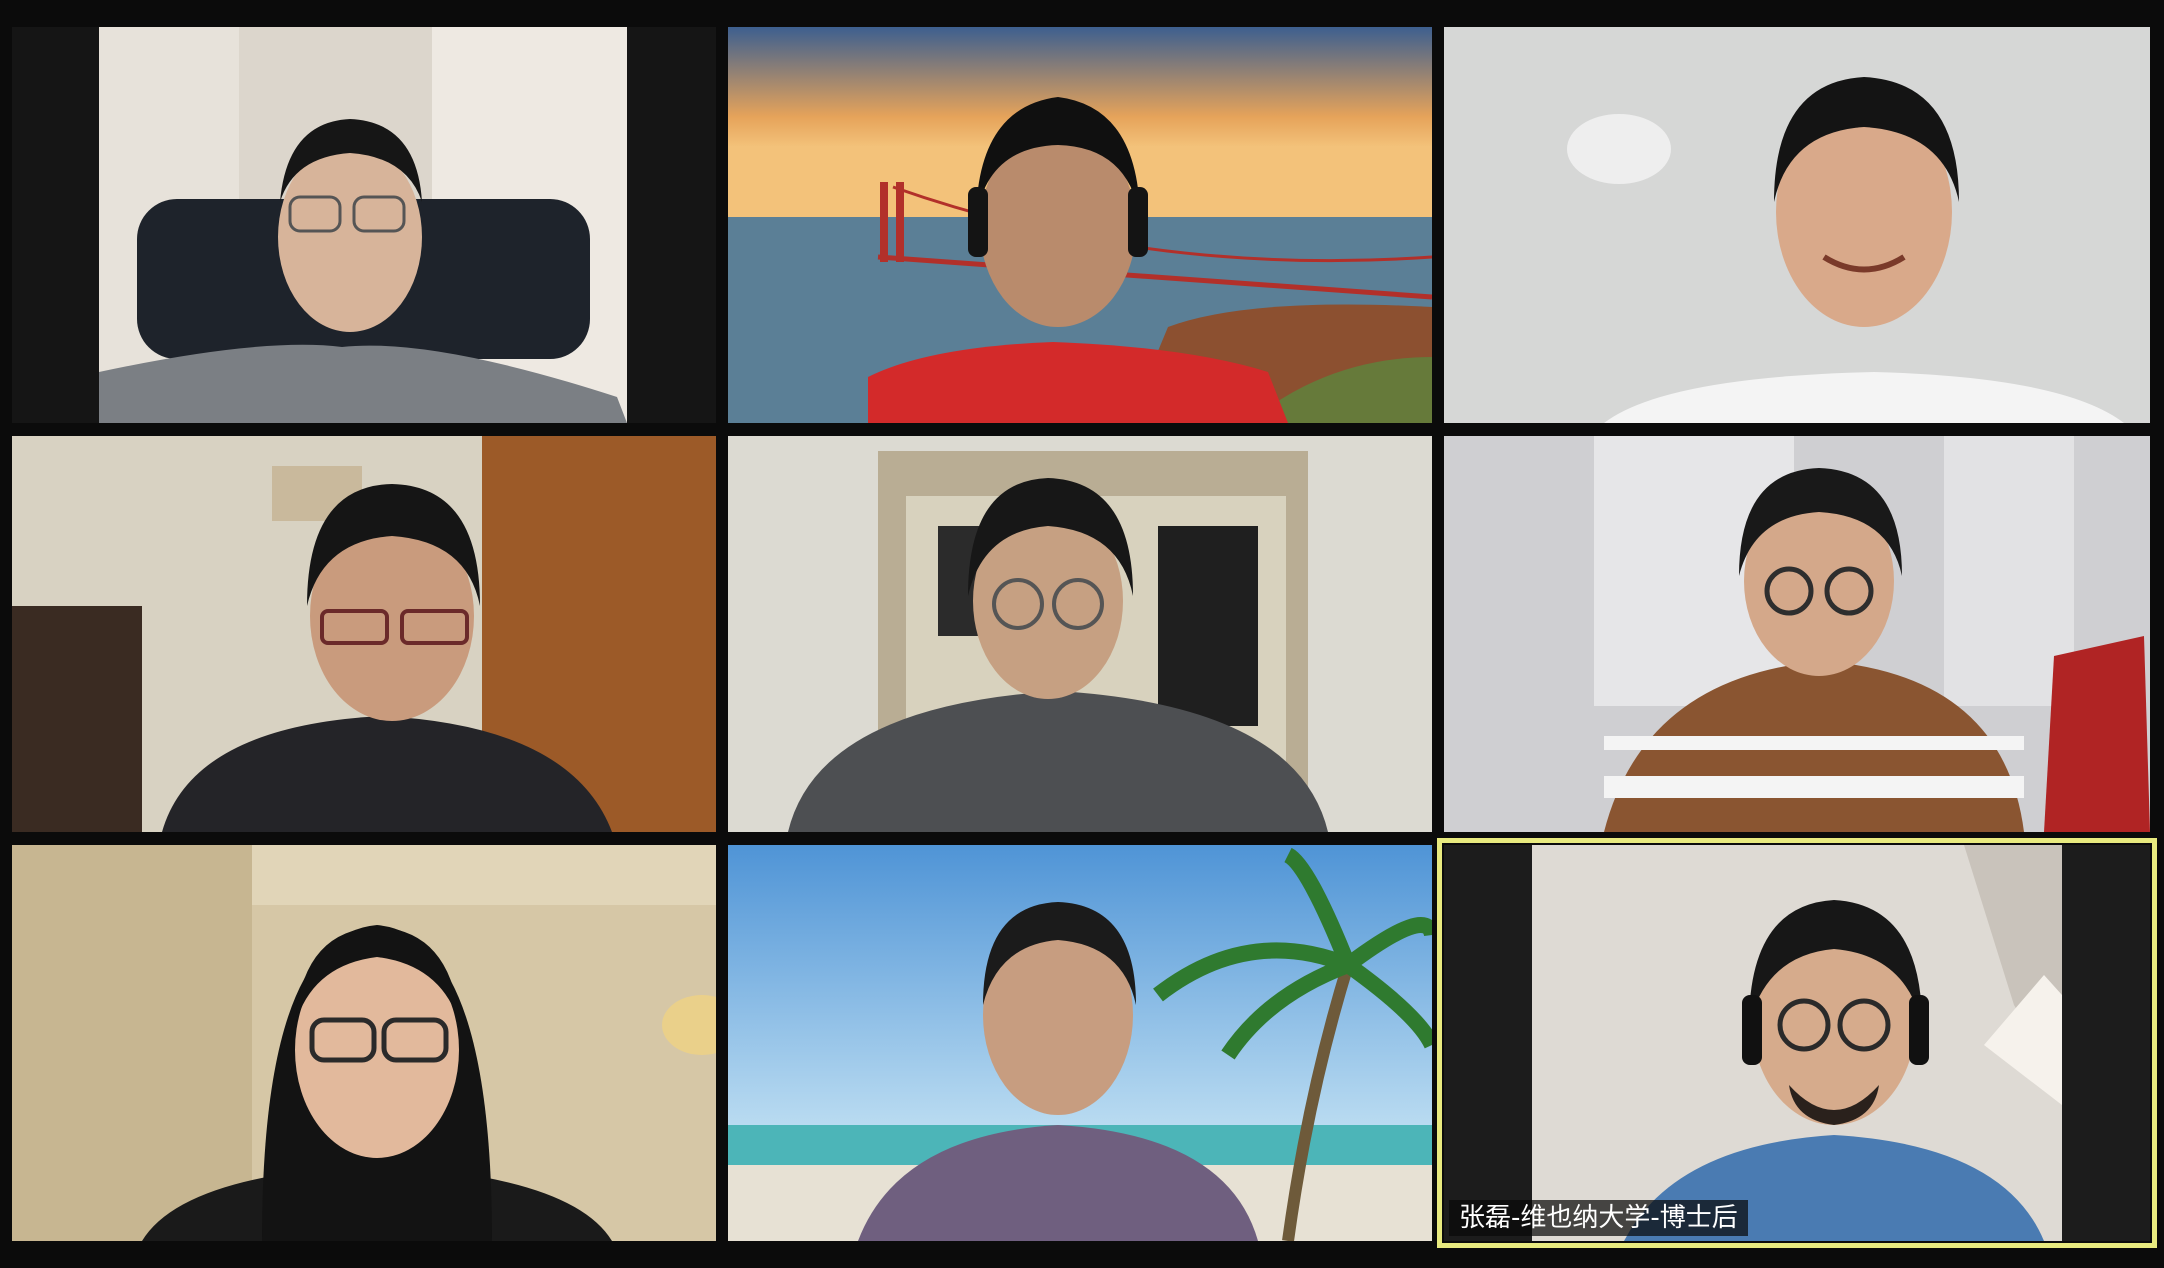 The height and width of the screenshot is (1268, 2164). What do you see at coordinates (1598, 1218) in the screenshot?
I see `participant-name-label: 张磊-维也纳大学-博士后` at bounding box center [1598, 1218].